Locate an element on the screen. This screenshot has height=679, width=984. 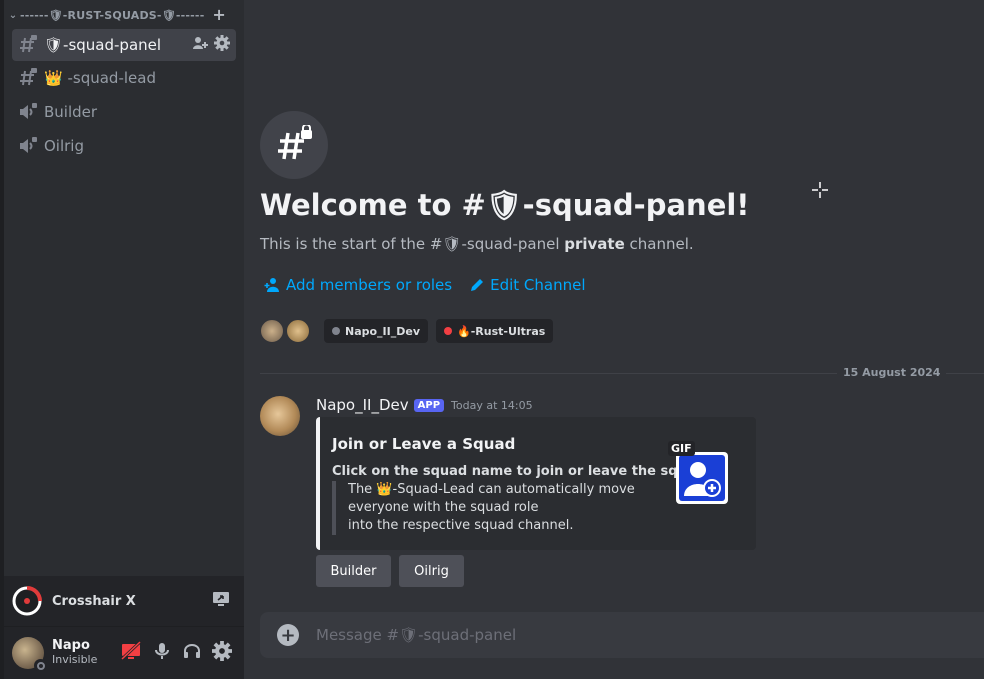
oilrig-squad-button: Oilrig is located at coordinates (431, 571).